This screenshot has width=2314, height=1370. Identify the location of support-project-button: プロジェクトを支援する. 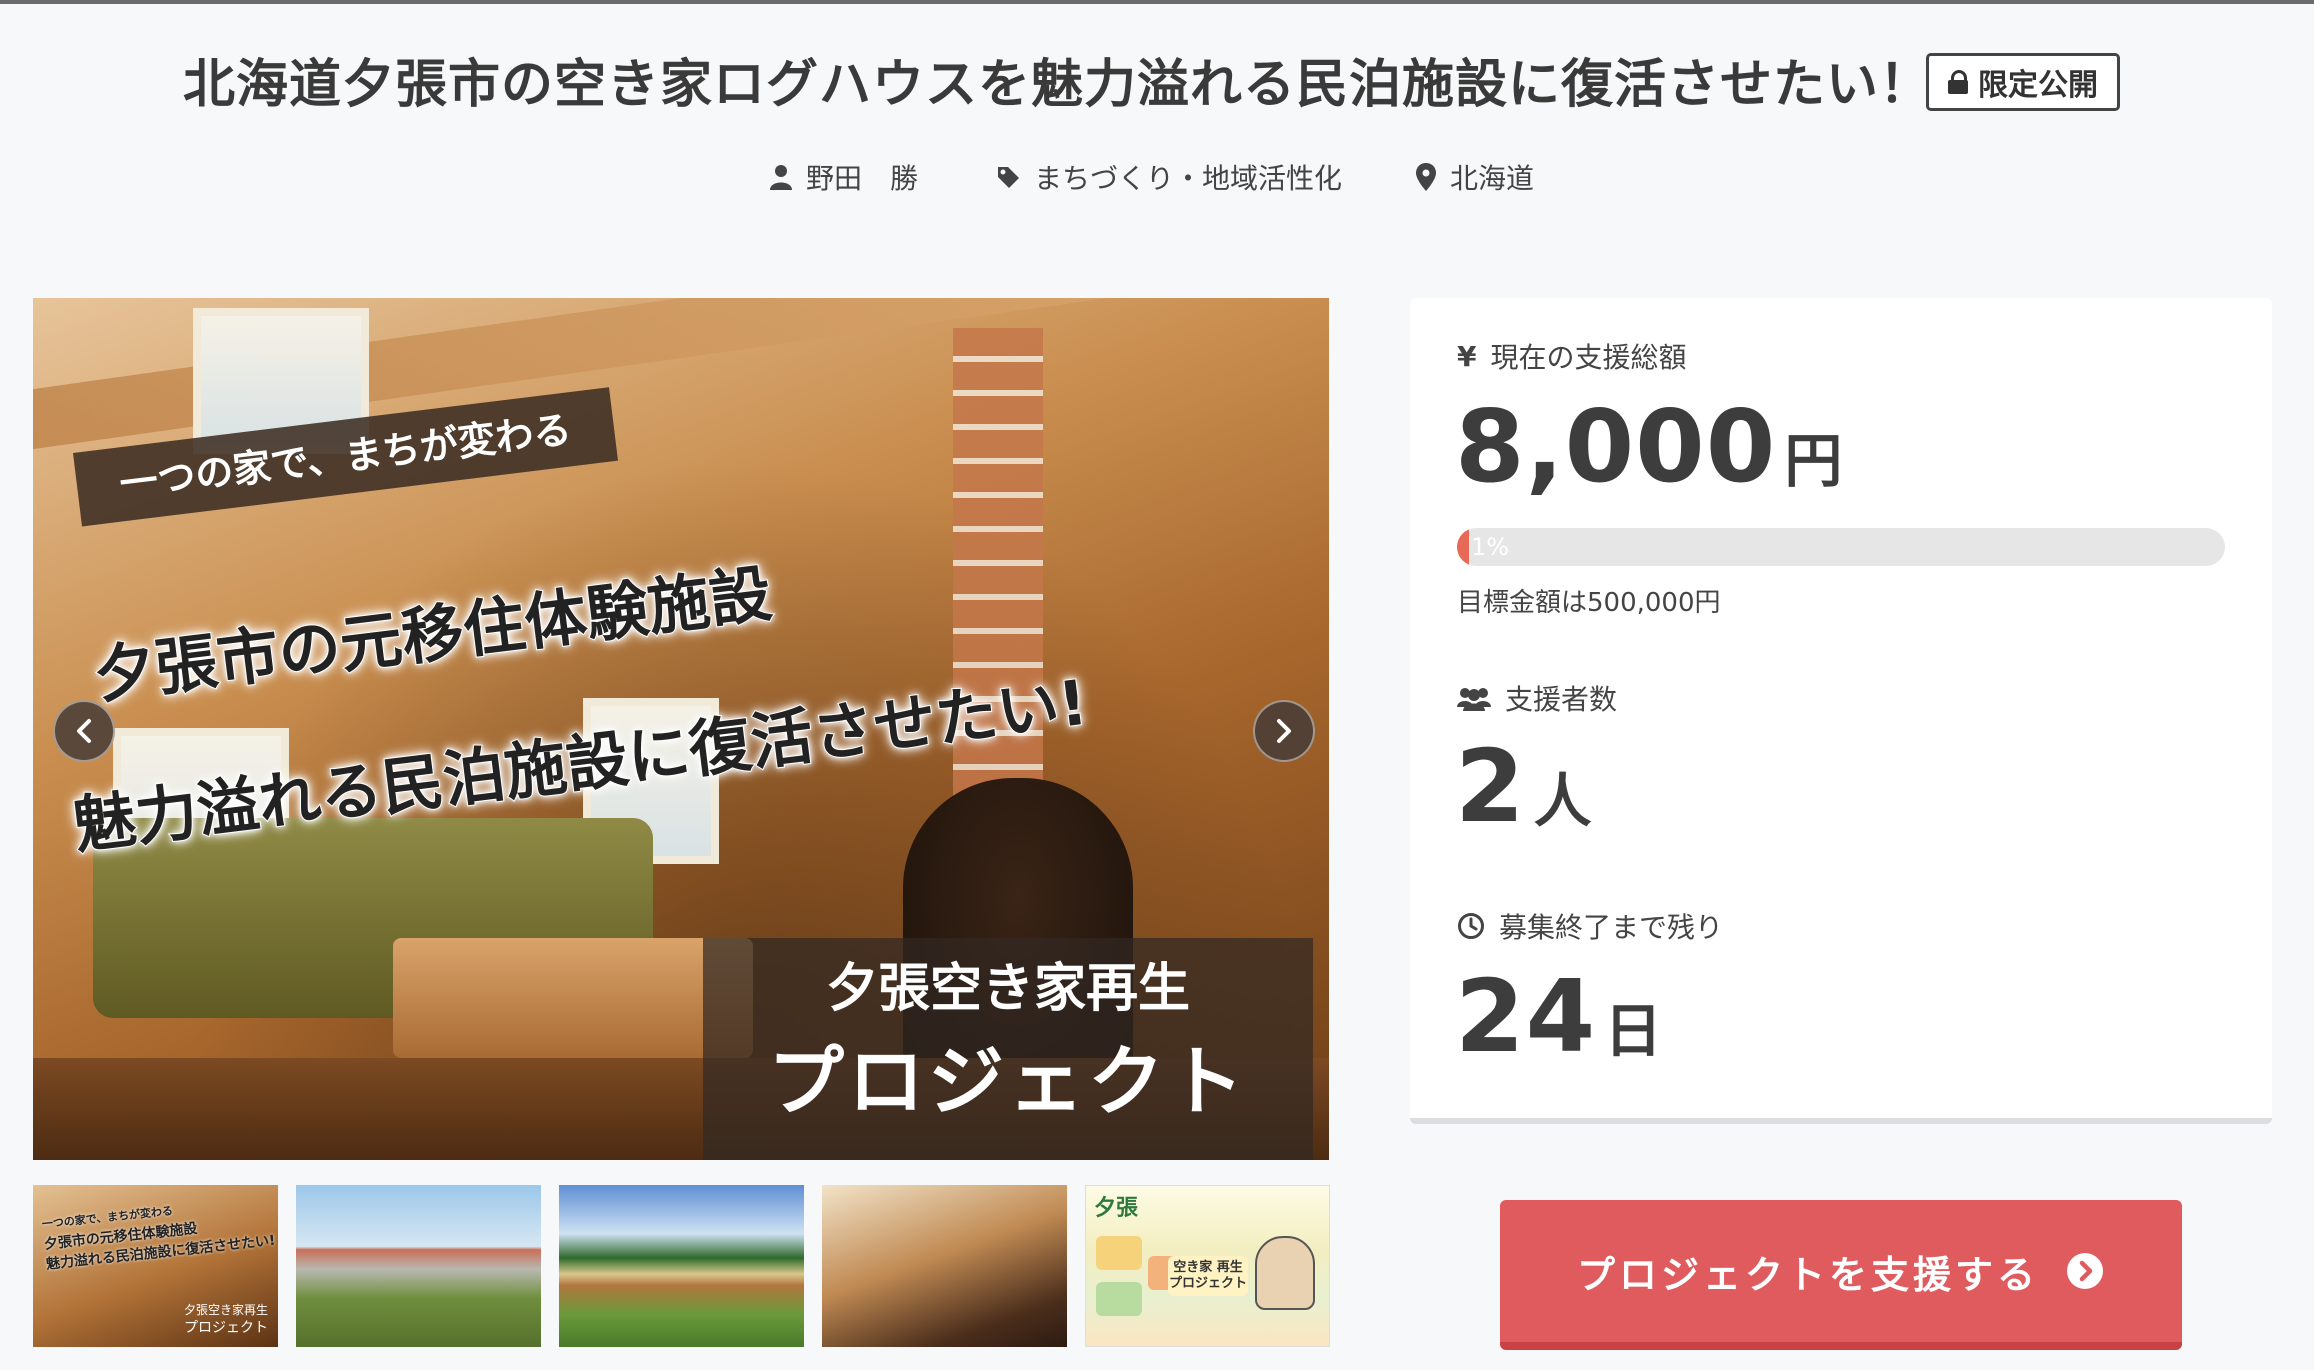
(1841, 1275).